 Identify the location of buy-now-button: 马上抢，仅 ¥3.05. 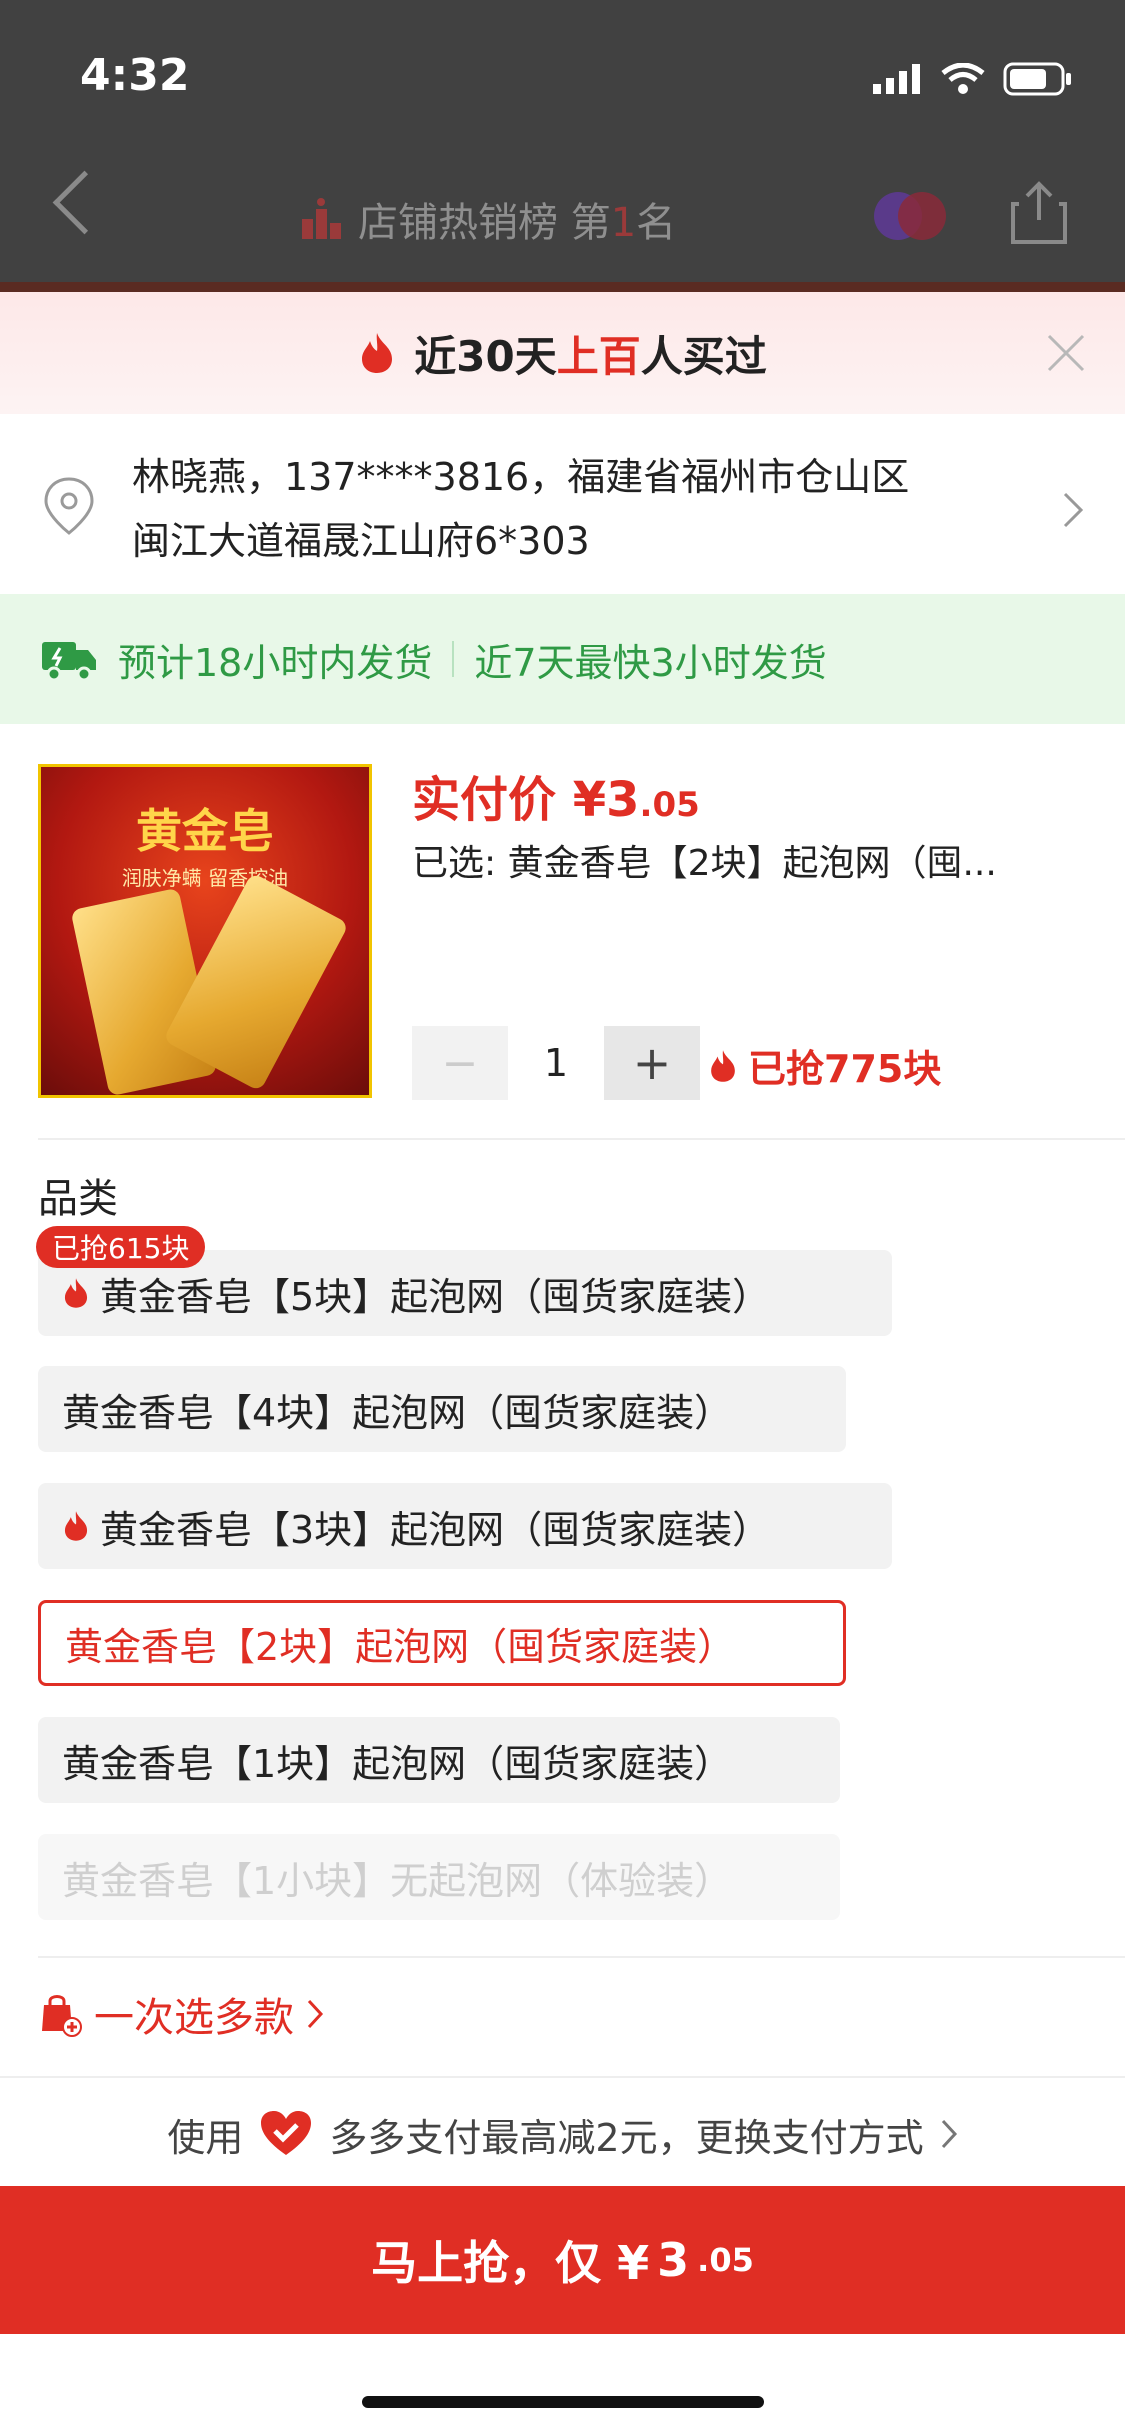
(562, 2260).